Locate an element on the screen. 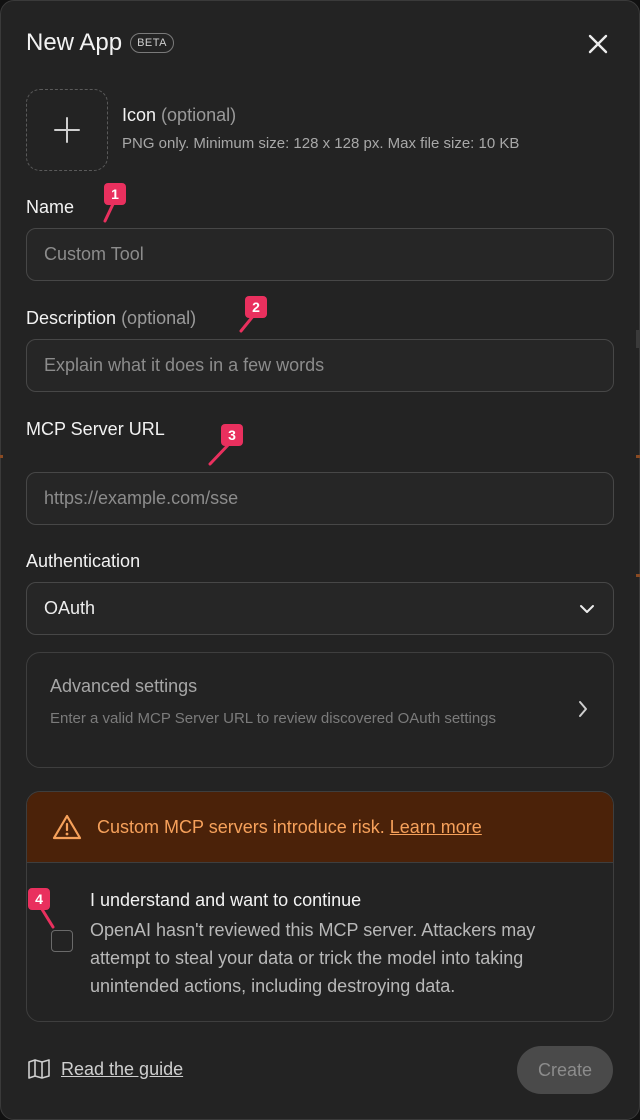 The image size is (640, 1120). close-button is located at coordinates (598, 44).